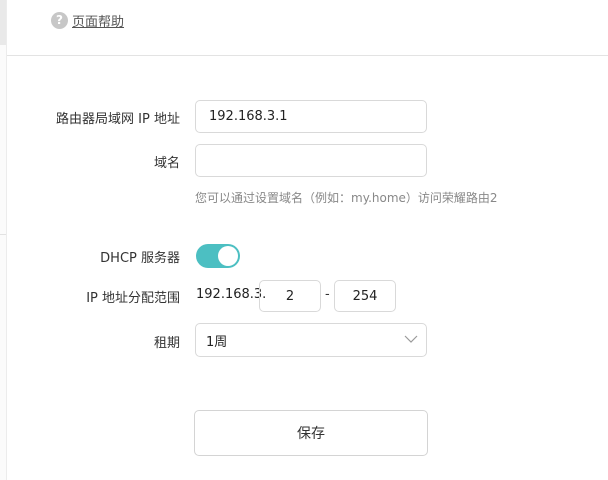 The width and height of the screenshot is (608, 480). I want to click on ip-range-start-input: 2, so click(290, 296).